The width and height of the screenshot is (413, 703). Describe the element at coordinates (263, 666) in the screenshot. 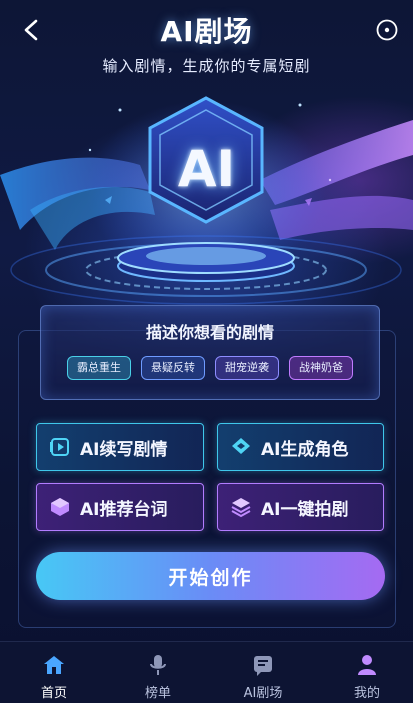

I see `document-icon` at that location.